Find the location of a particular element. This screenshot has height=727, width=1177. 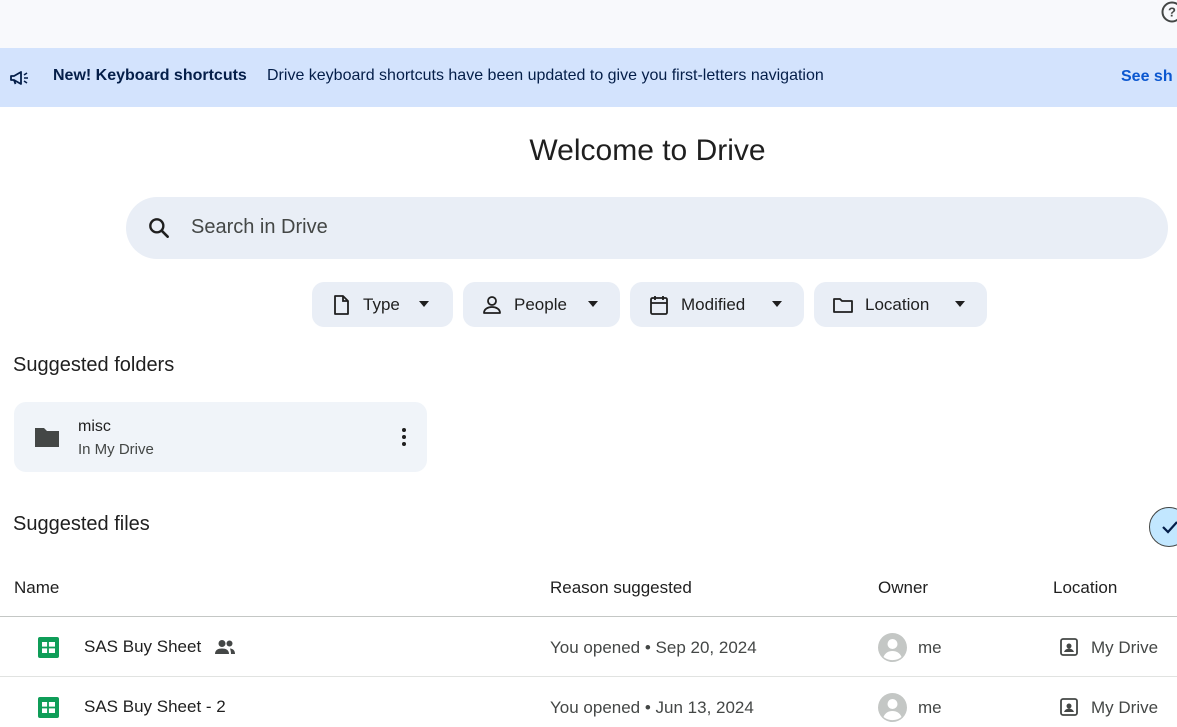

column-header-owner: Owner is located at coordinates (903, 587).